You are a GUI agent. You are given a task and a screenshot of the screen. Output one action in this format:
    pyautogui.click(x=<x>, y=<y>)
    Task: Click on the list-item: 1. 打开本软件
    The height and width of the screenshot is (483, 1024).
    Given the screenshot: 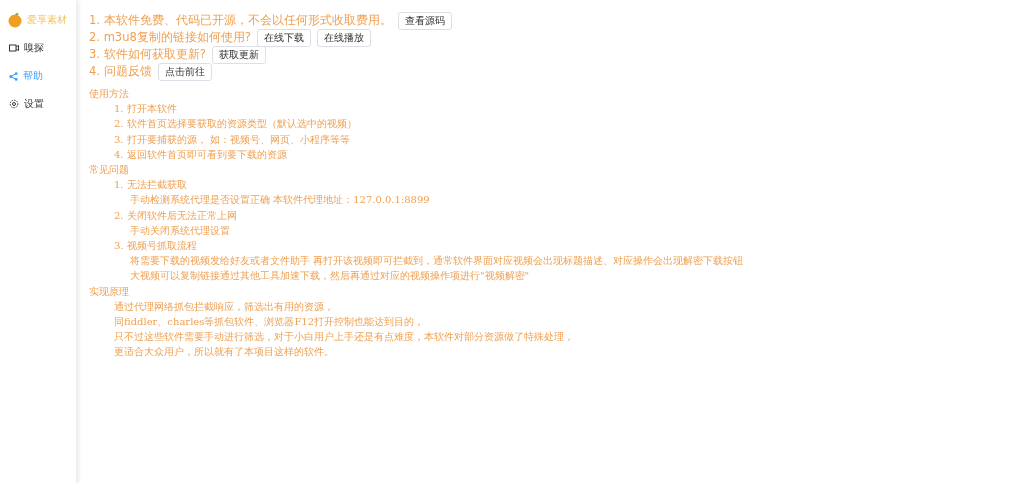 What is the action you would take?
    pyautogui.click(x=145, y=109)
    